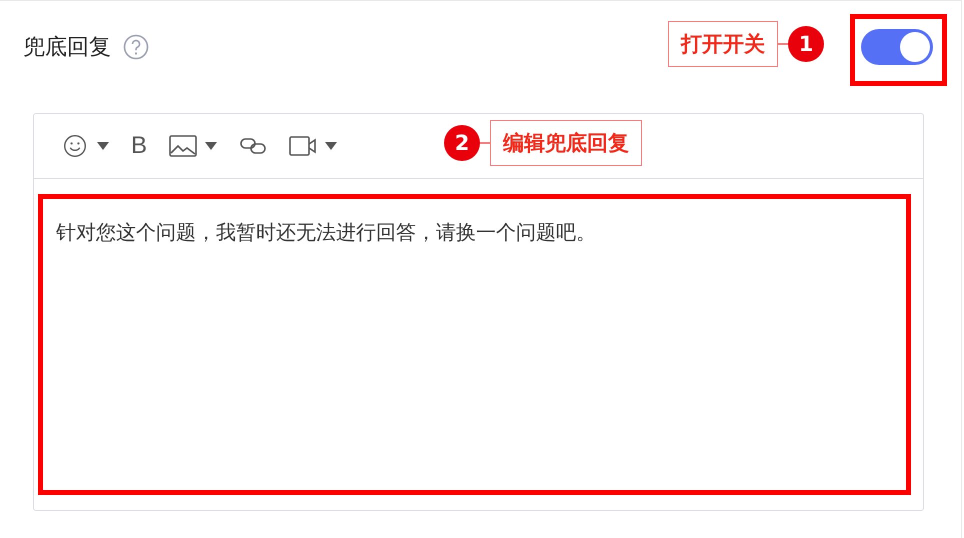 The width and height of the screenshot is (964, 538). Describe the element at coordinates (566, 143) in the screenshot. I see `callout-label: 编辑兜底回复` at that location.